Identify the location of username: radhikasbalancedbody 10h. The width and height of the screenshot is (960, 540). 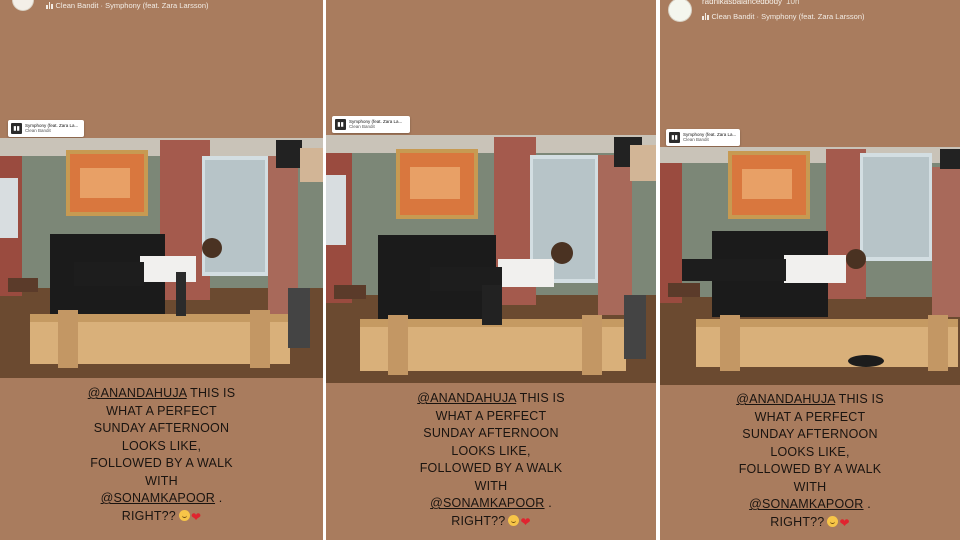
(750, 3).